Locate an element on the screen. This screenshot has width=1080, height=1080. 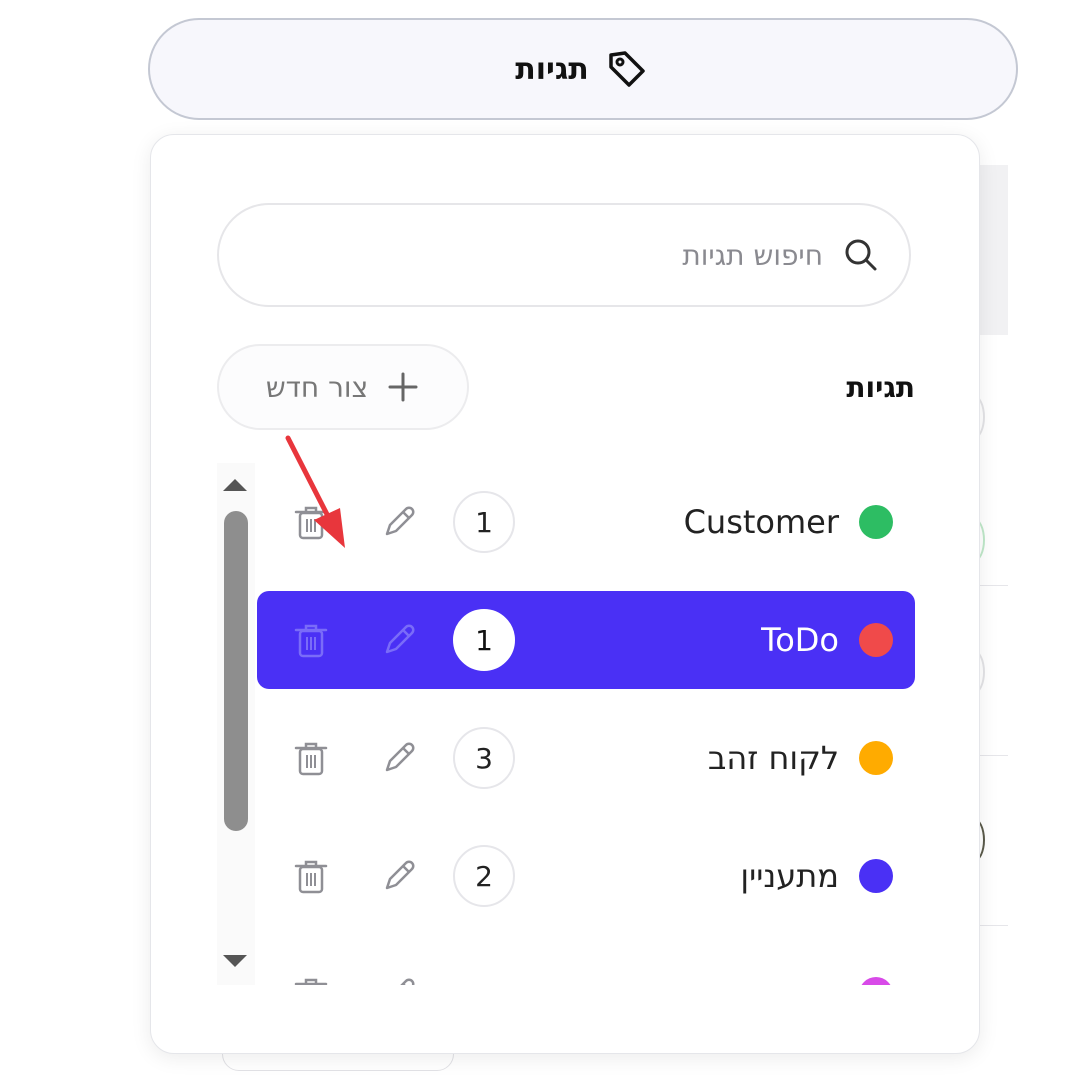
tag-name: מתעניין is located at coordinates (789, 876).